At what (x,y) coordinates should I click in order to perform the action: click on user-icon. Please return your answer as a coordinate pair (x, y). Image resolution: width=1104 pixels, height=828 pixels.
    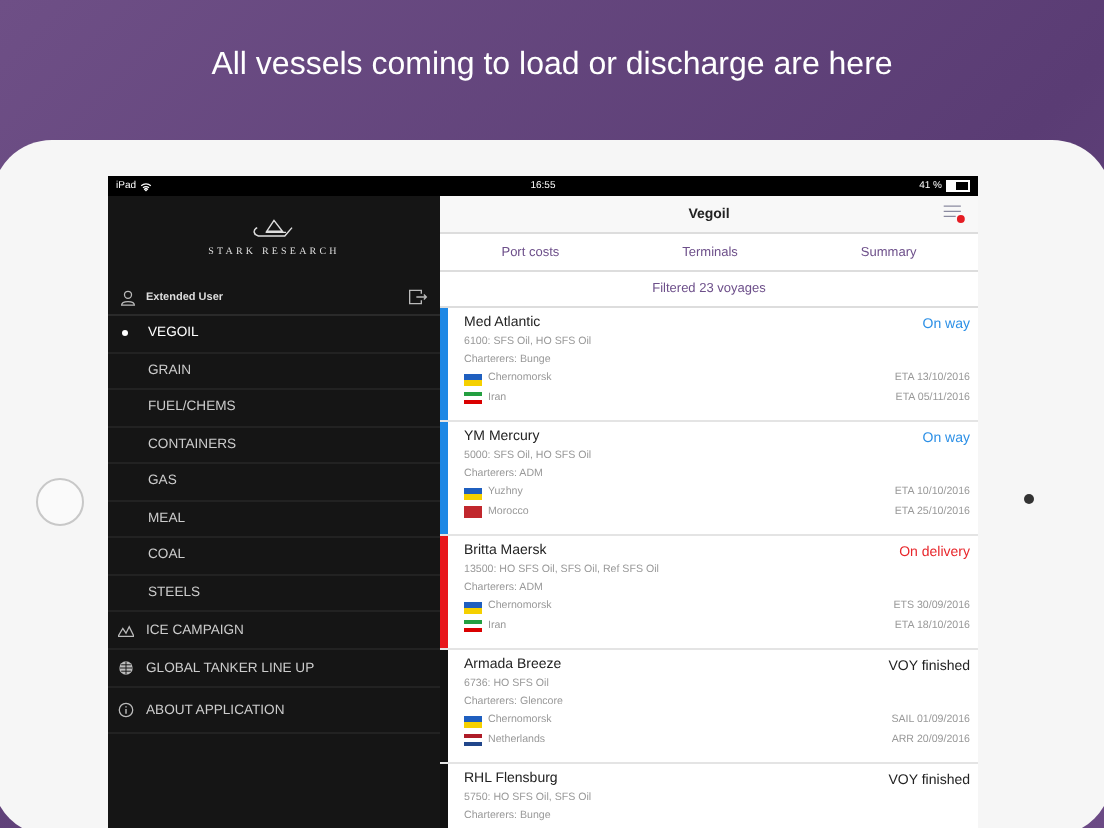
    Looking at the image, I should click on (128, 297).